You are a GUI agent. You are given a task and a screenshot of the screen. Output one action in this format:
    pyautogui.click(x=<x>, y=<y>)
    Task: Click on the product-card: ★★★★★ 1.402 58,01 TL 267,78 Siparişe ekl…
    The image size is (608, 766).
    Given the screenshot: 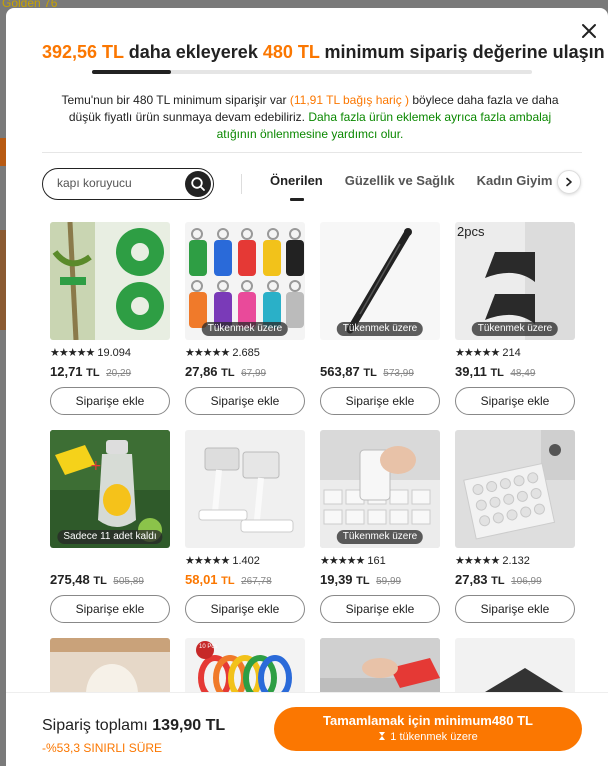 What is the action you would take?
    pyautogui.click(x=245, y=526)
    